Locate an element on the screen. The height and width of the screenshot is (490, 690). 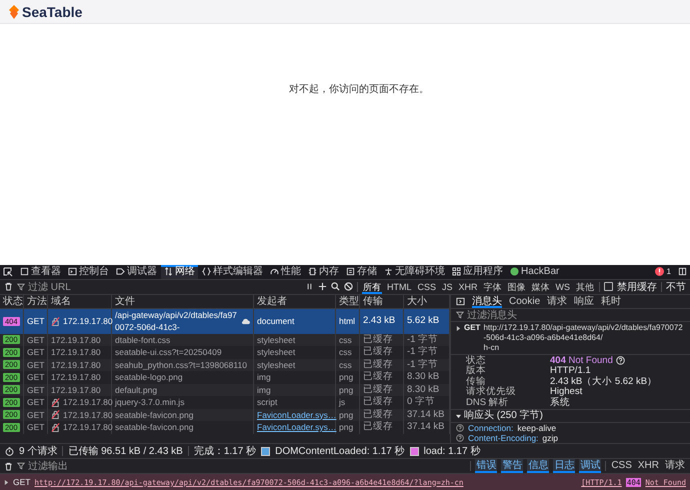
log-level-toggle: 错误 is located at coordinates (486, 466).